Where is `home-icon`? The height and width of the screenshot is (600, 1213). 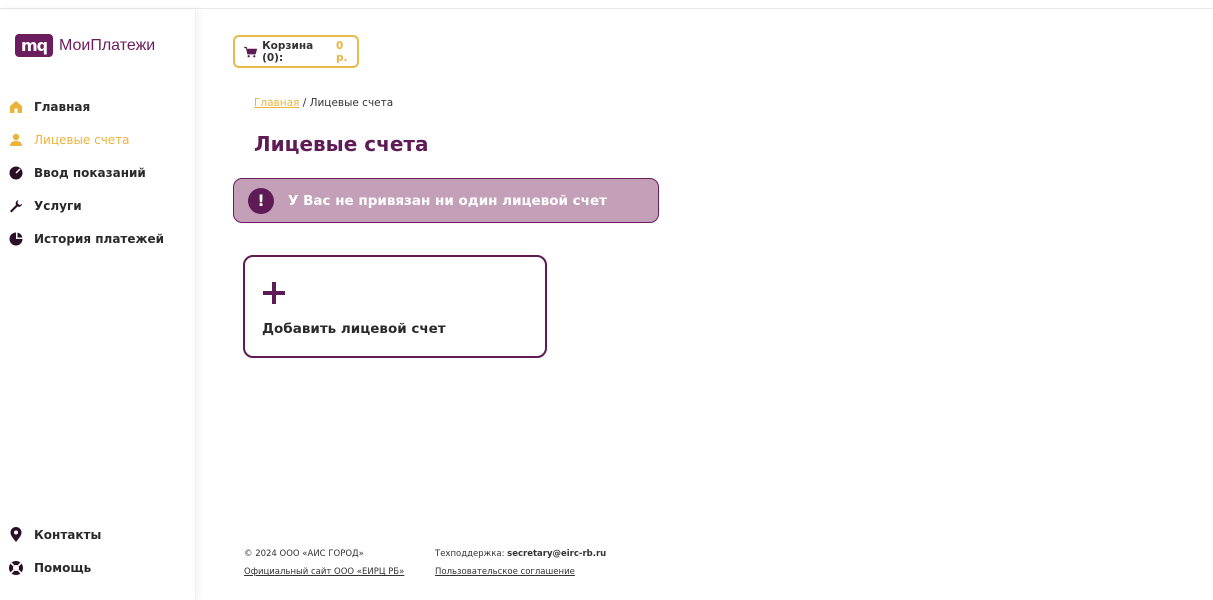 home-icon is located at coordinates (16, 107).